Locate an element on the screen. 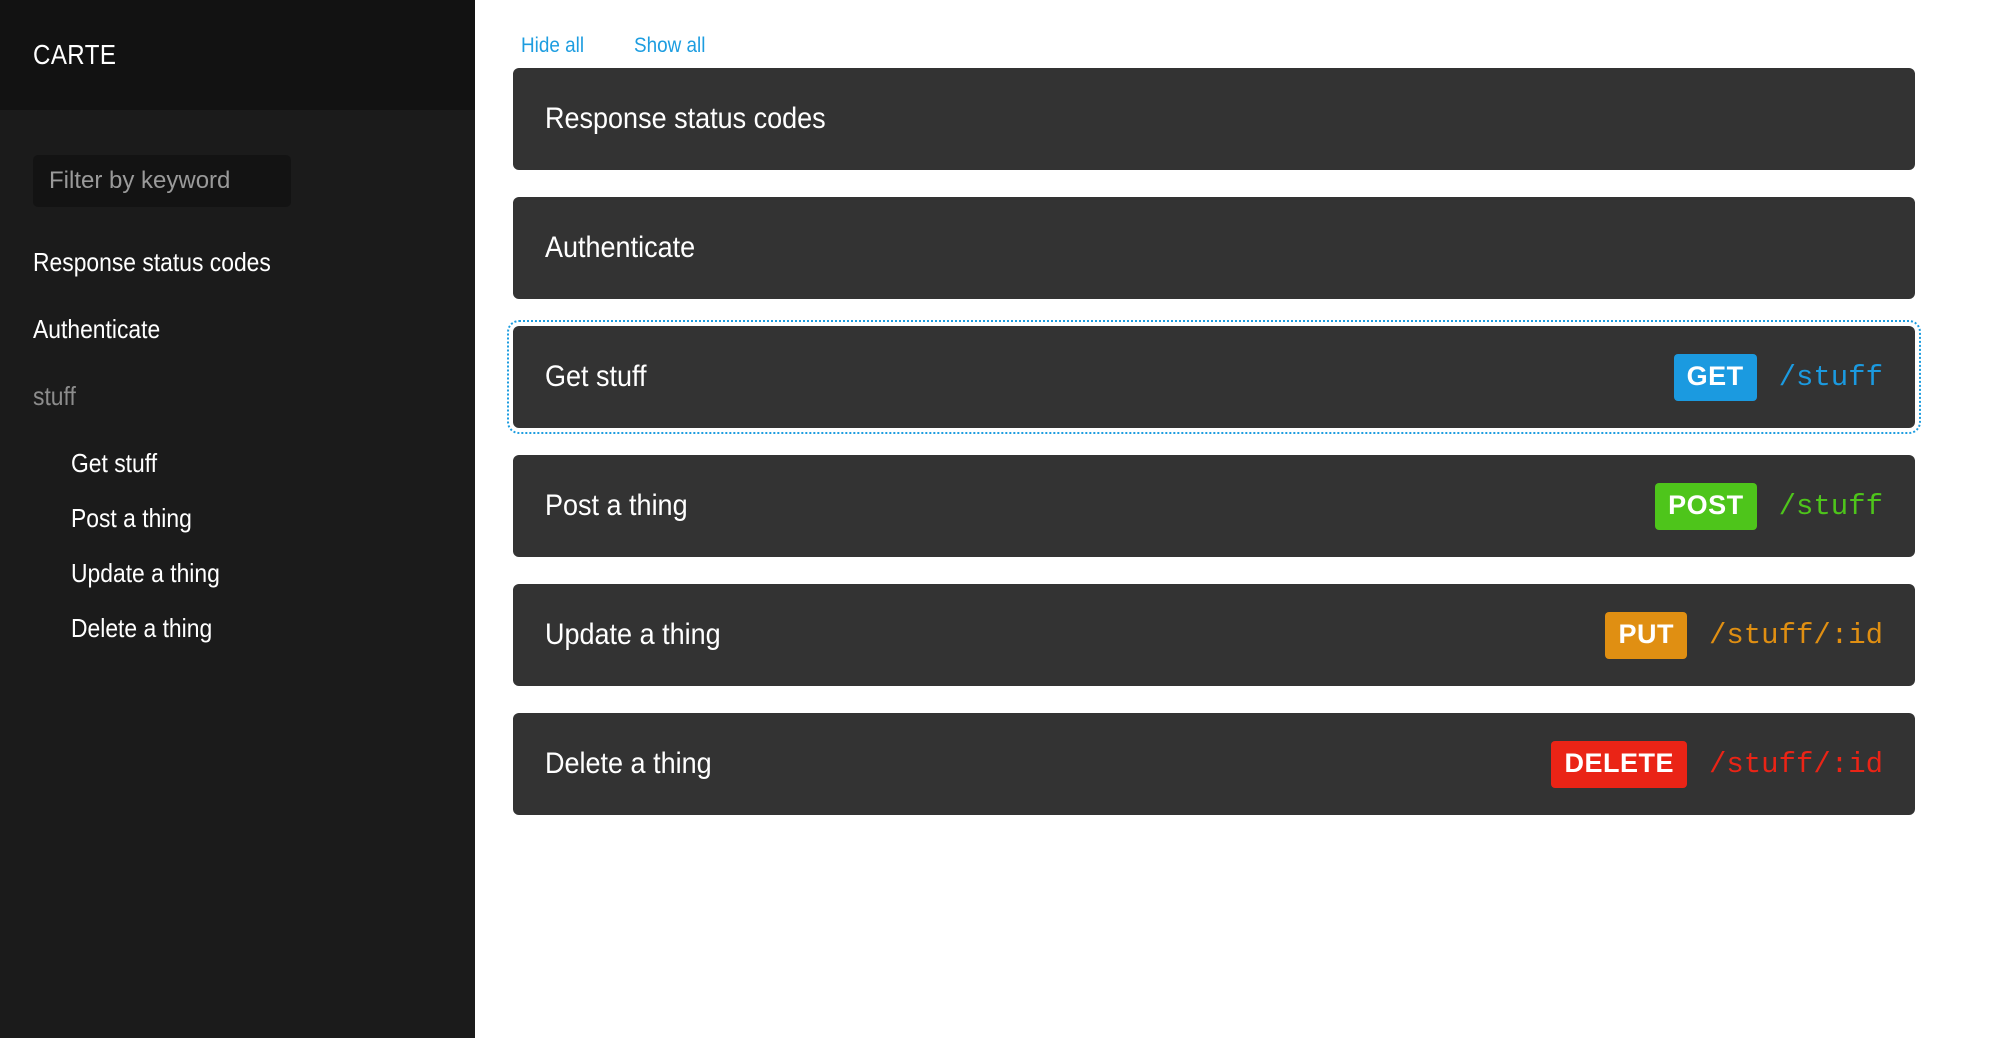 The width and height of the screenshot is (1994, 1038). sidebar-item-authenticate: Authenticate is located at coordinates (213, 329).